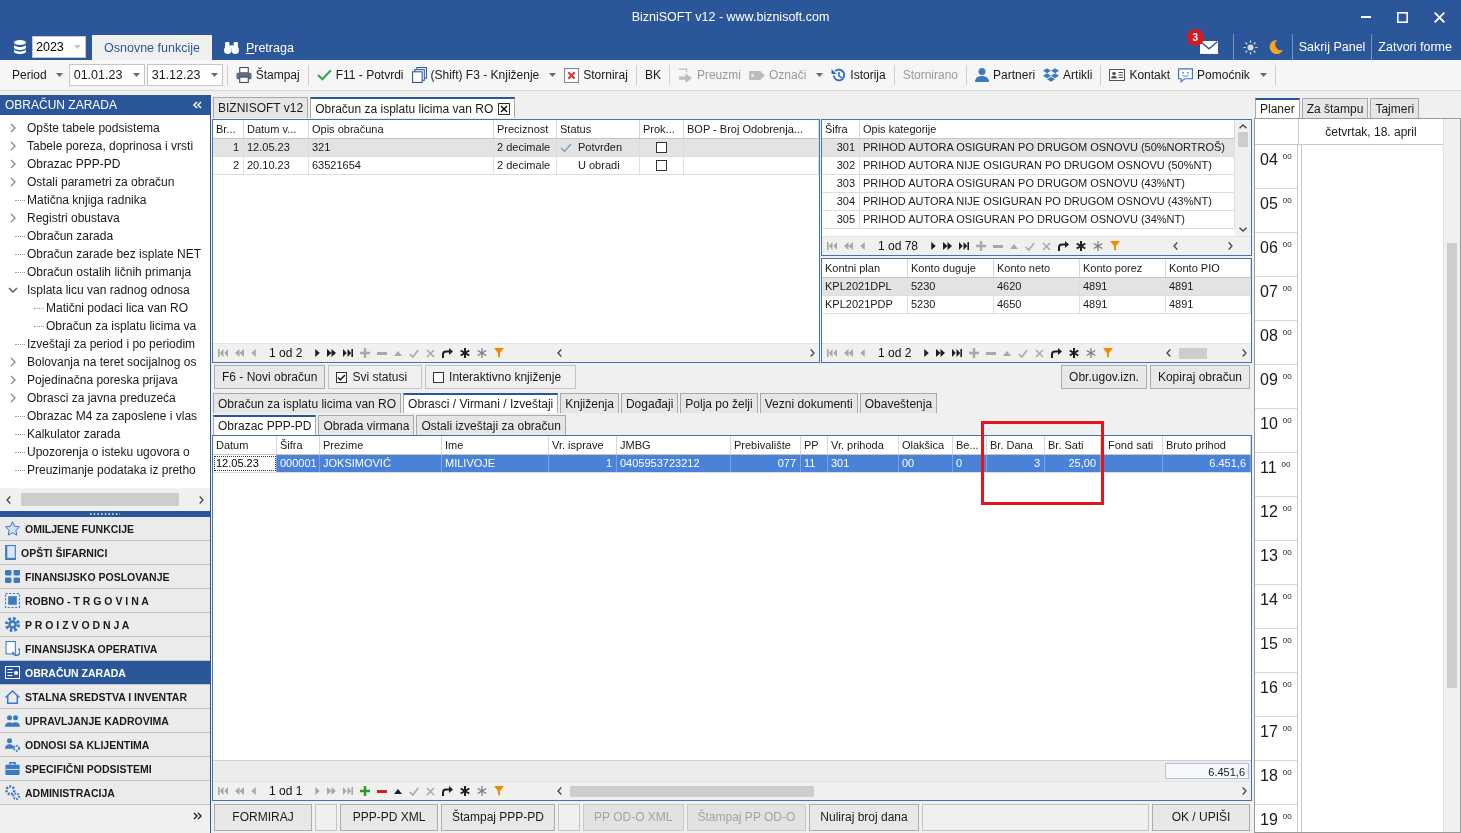  What do you see at coordinates (105, 673) in the screenshot?
I see `module-button: OBRAČUN ZARADA` at bounding box center [105, 673].